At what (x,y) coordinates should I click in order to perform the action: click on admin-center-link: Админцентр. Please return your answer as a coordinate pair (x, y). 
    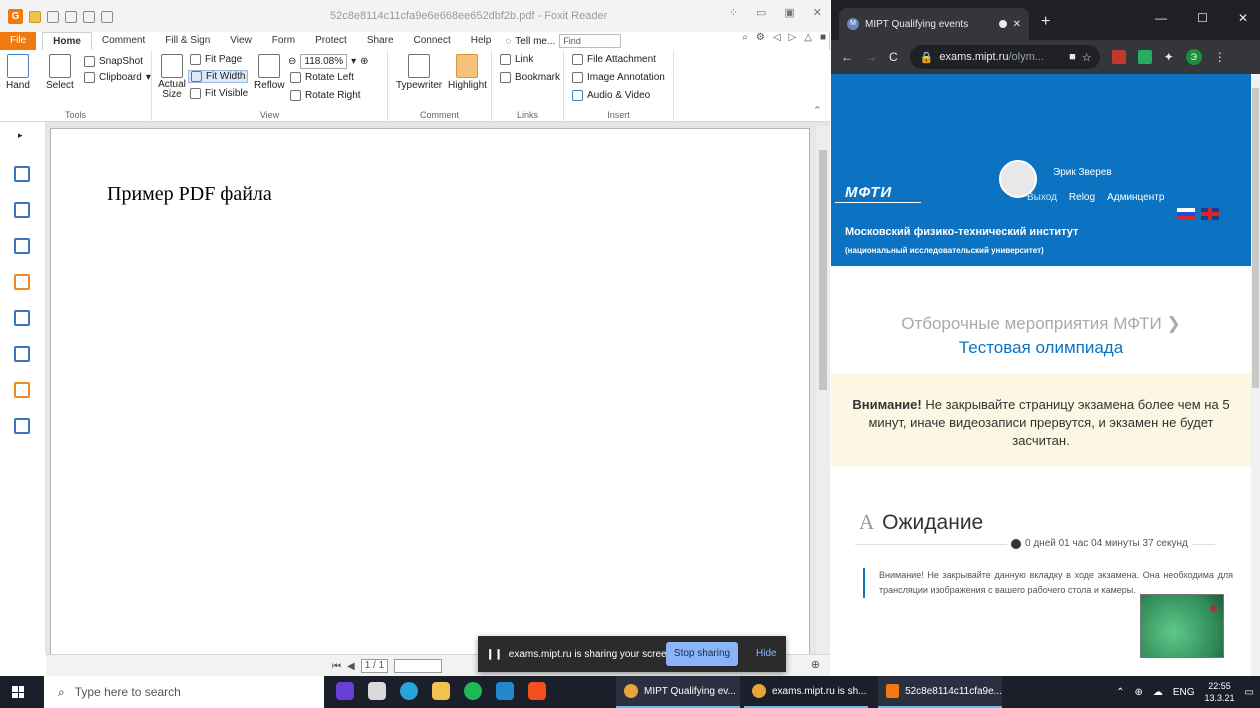
    Looking at the image, I should click on (1135, 197).